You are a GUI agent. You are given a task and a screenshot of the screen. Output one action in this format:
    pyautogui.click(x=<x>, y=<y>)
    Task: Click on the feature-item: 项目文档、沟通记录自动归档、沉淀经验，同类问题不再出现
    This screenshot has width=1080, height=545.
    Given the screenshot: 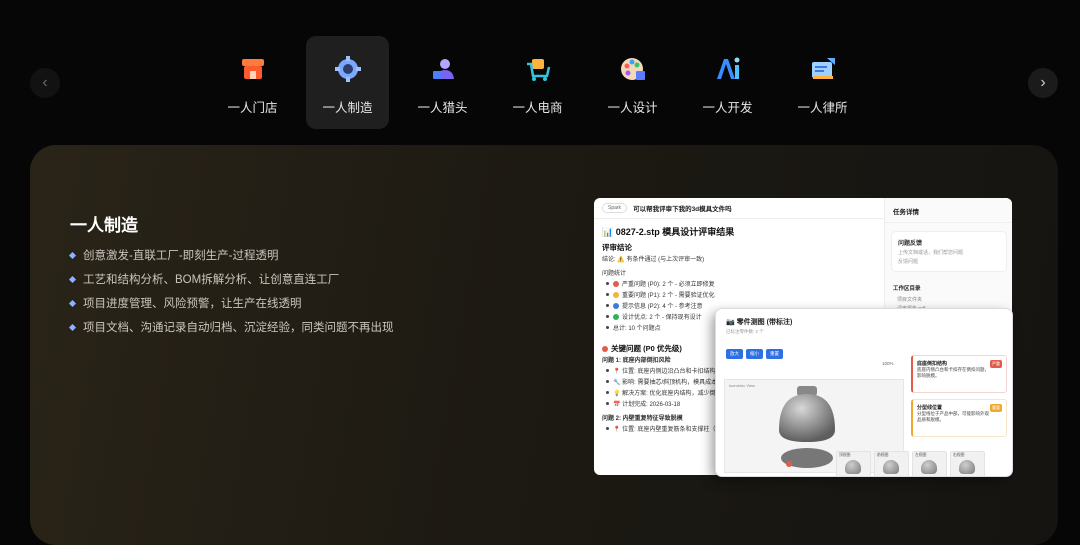 What is the action you would take?
    pyautogui.click(x=231, y=327)
    